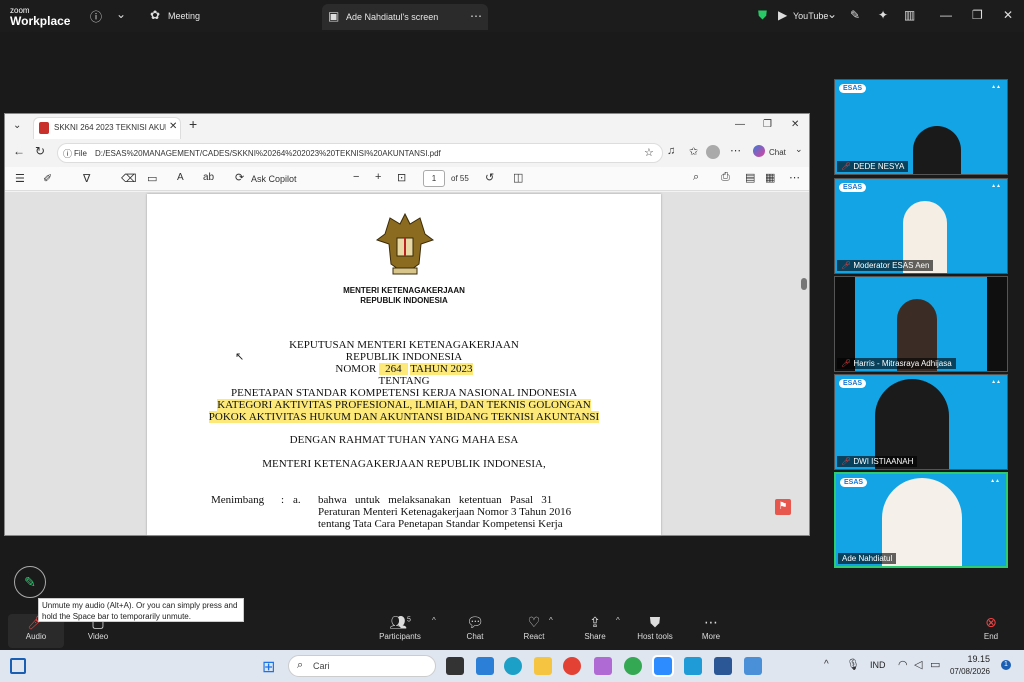 This screenshot has width=1024, height=682. What do you see at coordinates (794, 177) in the screenshot?
I see `more-icon: ⋯` at bounding box center [794, 177].